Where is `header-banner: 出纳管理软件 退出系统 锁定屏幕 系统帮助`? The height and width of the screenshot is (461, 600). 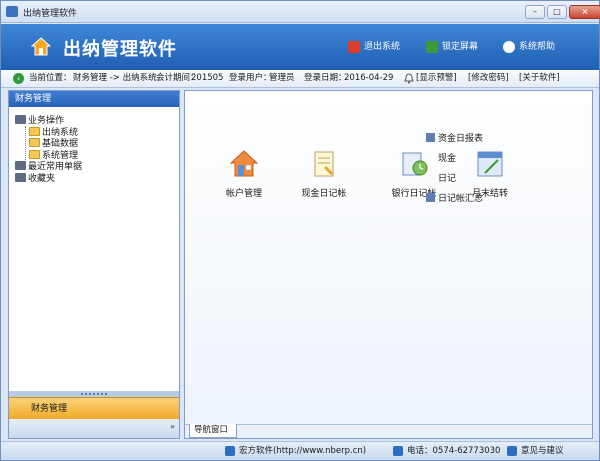
header-banner: 出纳管理软件 退出系统 锁定屏幕 系统帮助 is located at coordinates (300, 47).